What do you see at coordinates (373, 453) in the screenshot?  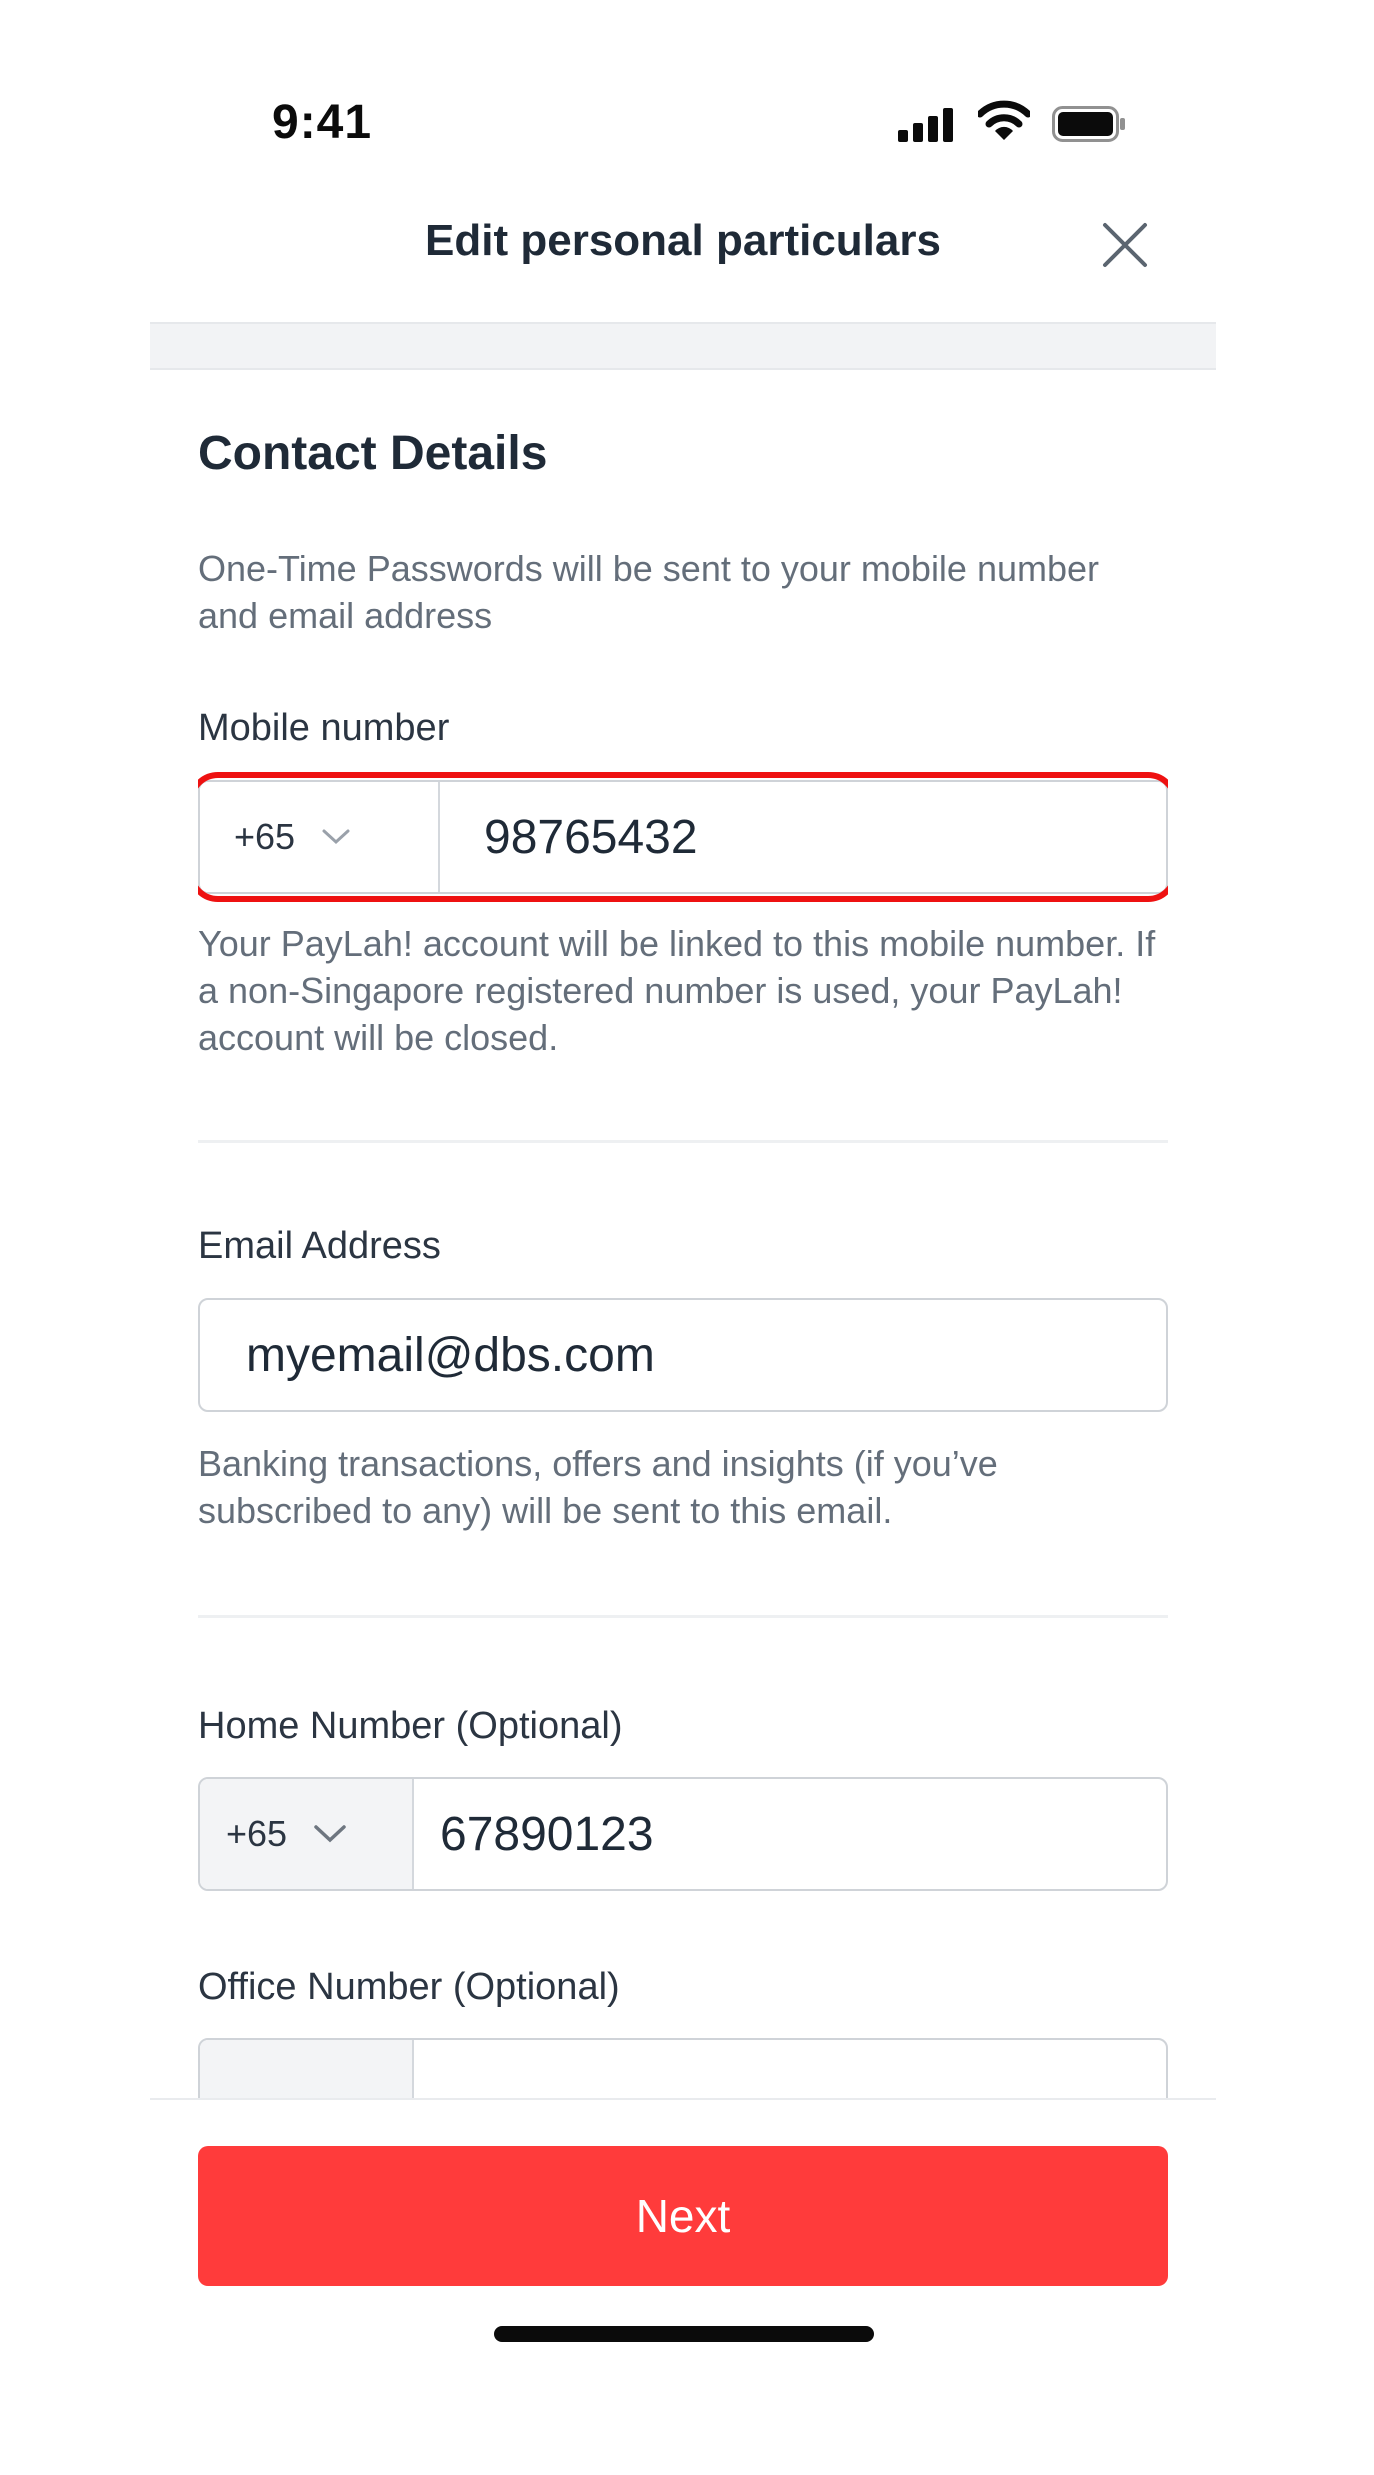 I see `section-title: Contact Details` at bounding box center [373, 453].